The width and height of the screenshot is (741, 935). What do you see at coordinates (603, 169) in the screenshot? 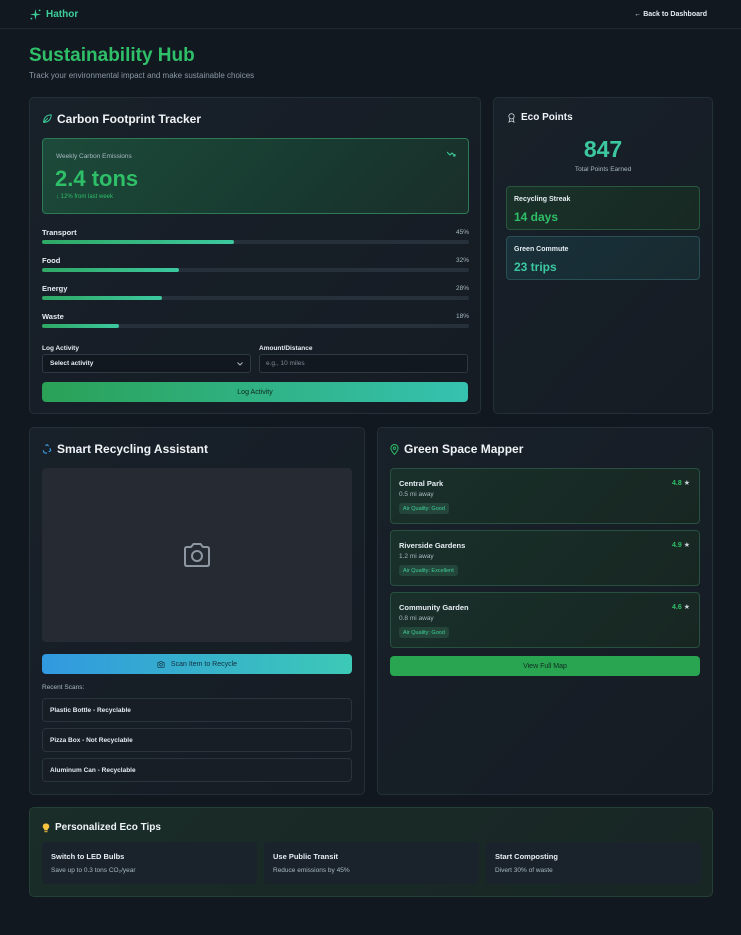
I see `total-points-label: Total Points Earned` at bounding box center [603, 169].